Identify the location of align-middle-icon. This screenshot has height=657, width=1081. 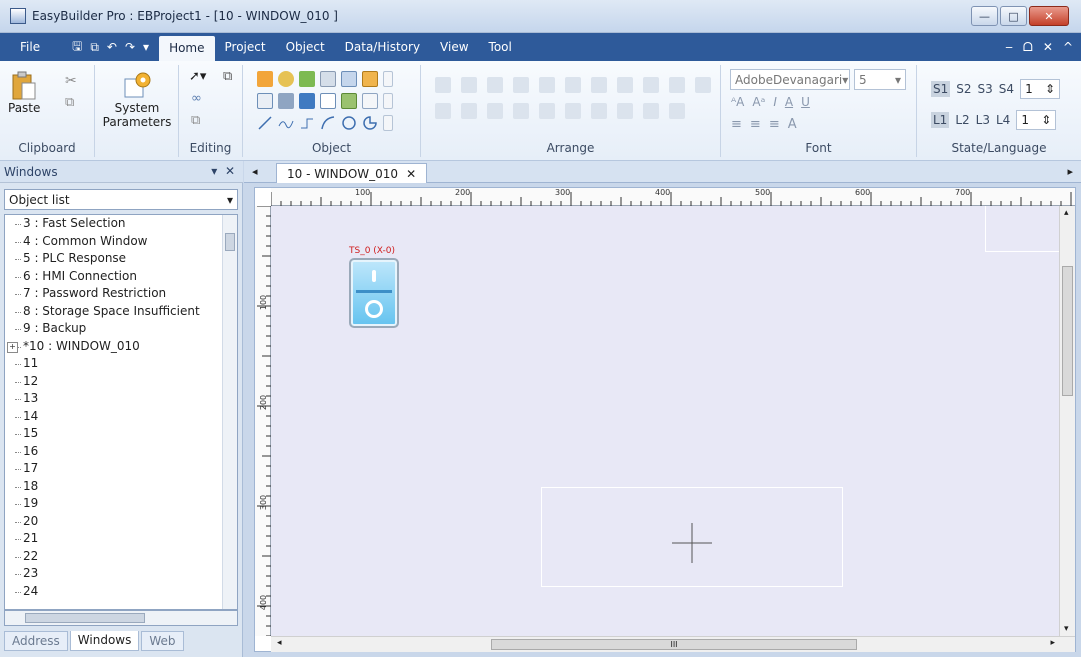
(547, 85).